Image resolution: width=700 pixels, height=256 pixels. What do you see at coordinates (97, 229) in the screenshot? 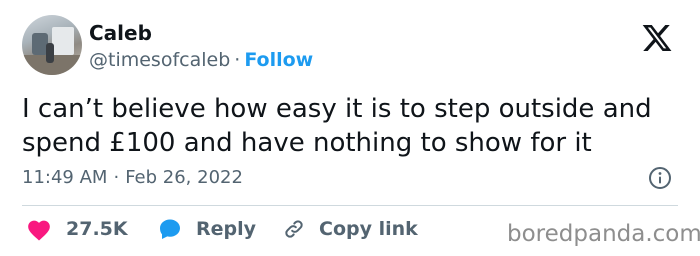
I see `like-count: 27.5K` at bounding box center [97, 229].